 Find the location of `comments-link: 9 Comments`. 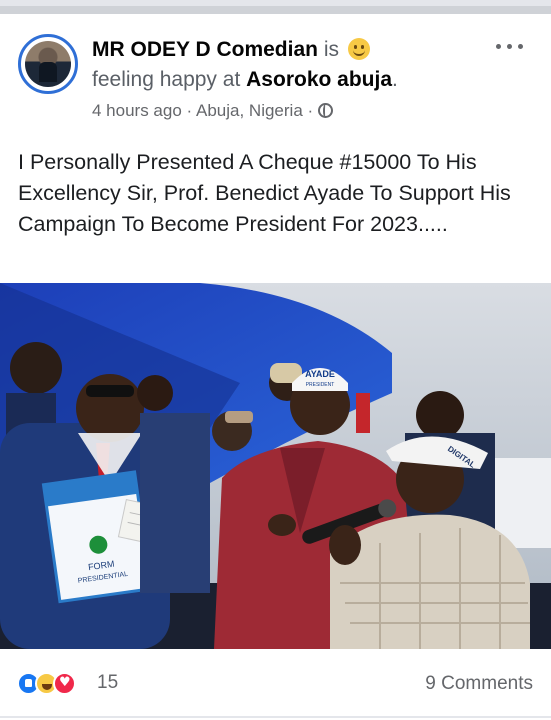

comments-link: 9 Comments is located at coordinates (479, 684).